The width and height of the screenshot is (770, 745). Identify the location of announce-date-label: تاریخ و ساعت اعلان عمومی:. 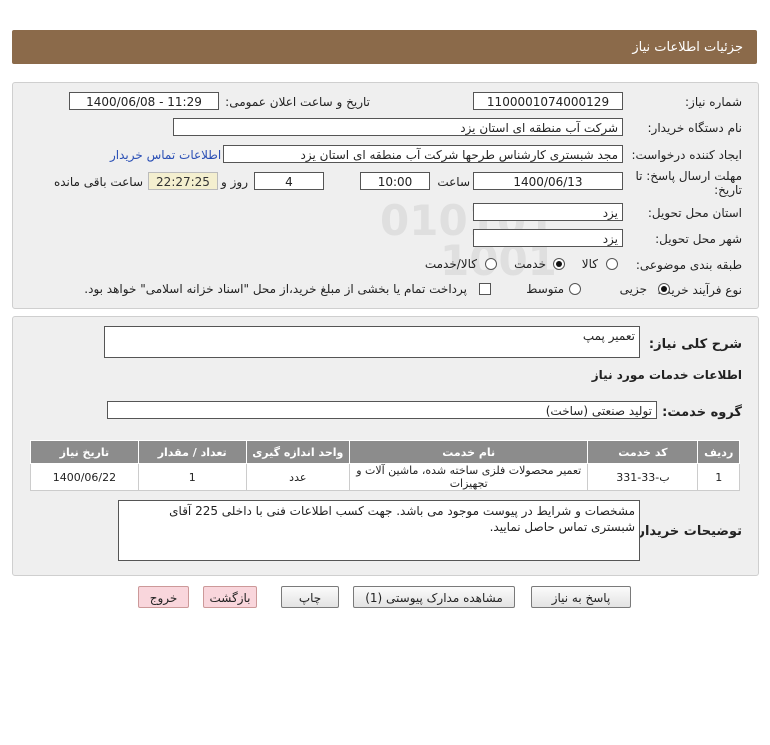
(297, 102).